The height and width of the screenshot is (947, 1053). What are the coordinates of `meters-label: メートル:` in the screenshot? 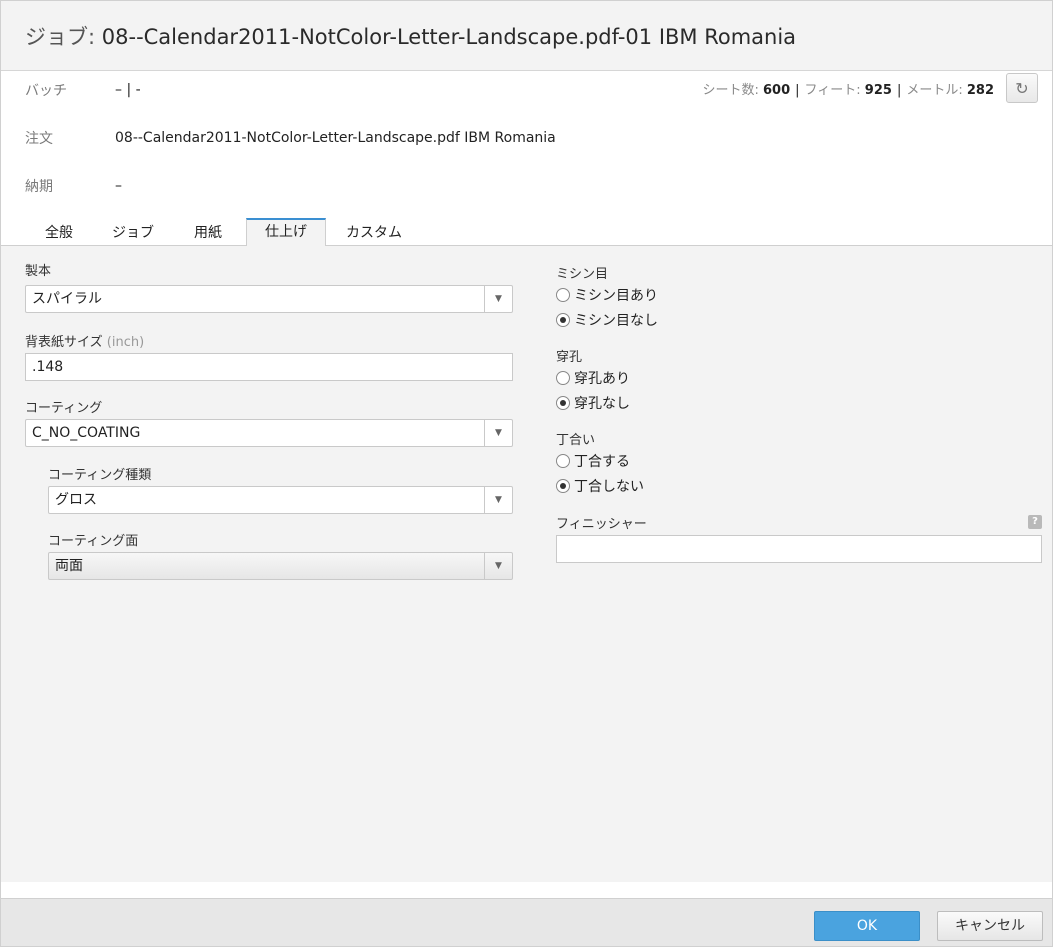 It's located at (934, 90).